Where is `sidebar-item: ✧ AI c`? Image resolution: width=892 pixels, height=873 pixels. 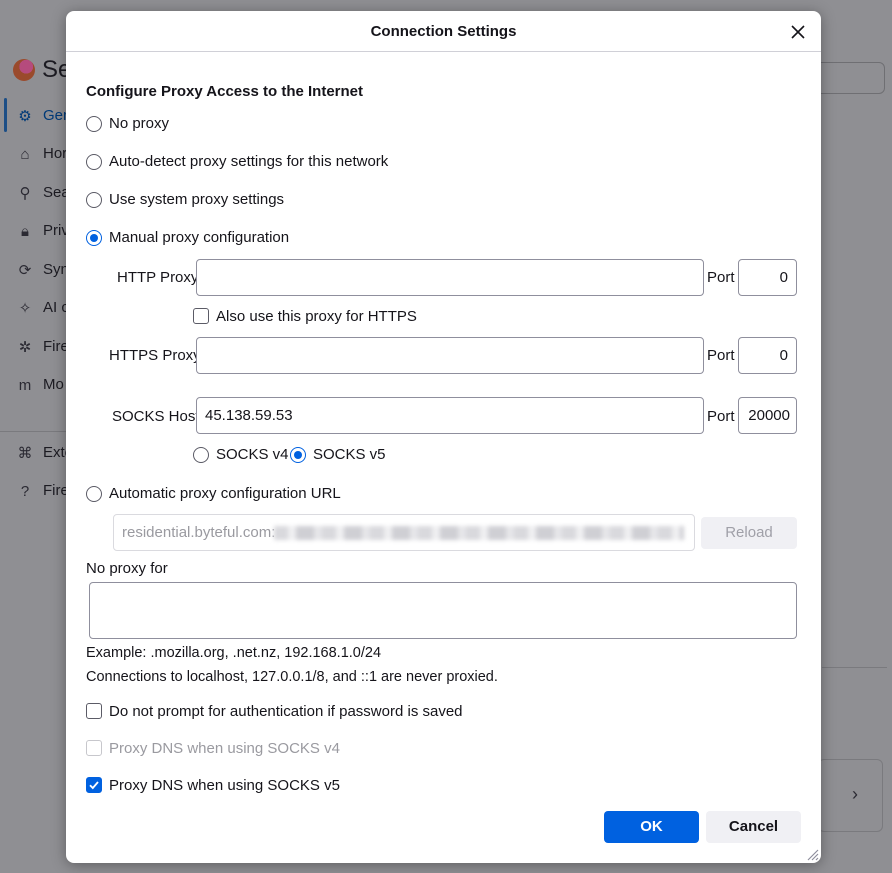 sidebar-item: ✧ AI c is located at coordinates (35, 309).